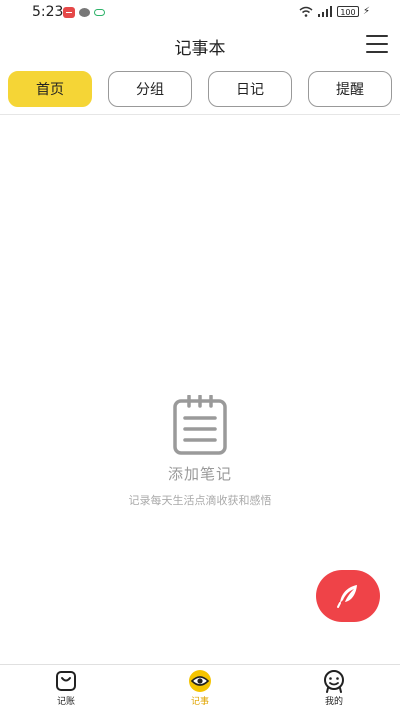  Describe the element at coordinates (200, 500) in the screenshot. I see `empty-subtitle: 记录每天生活点滴收获和感悟` at that location.